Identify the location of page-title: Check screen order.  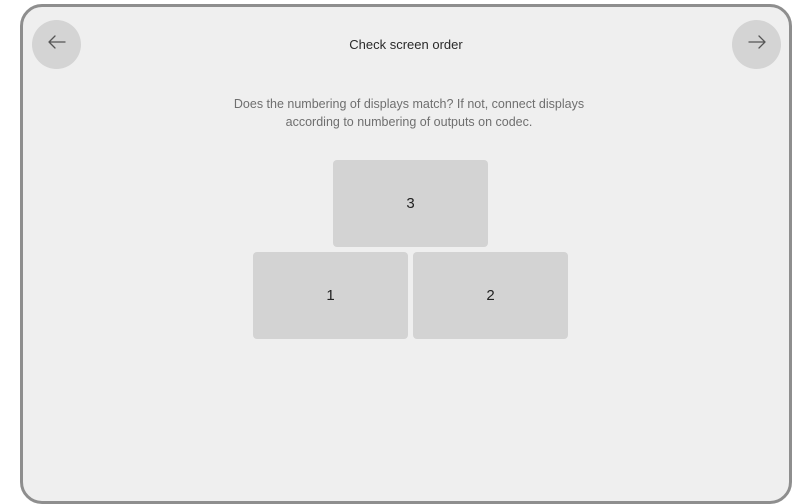
(406, 44).